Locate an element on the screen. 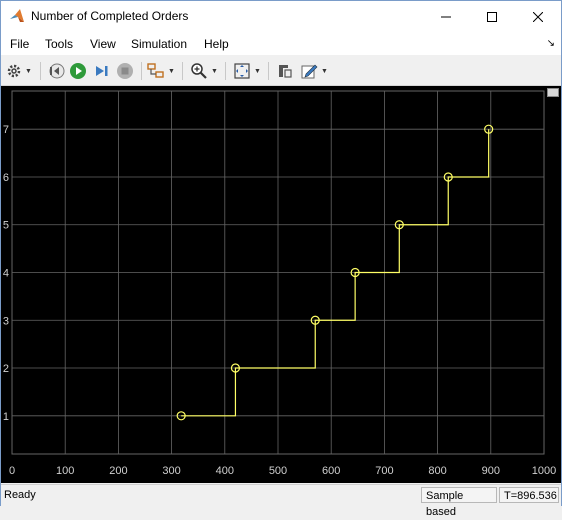 The height and width of the screenshot is (520, 562). maximize-icon is located at coordinates (492, 17).